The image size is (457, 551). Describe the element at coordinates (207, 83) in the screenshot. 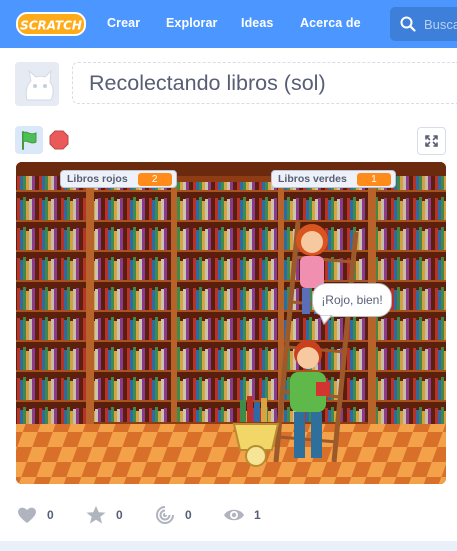

I see `project-title: Recolectando libros (sol)` at that location.